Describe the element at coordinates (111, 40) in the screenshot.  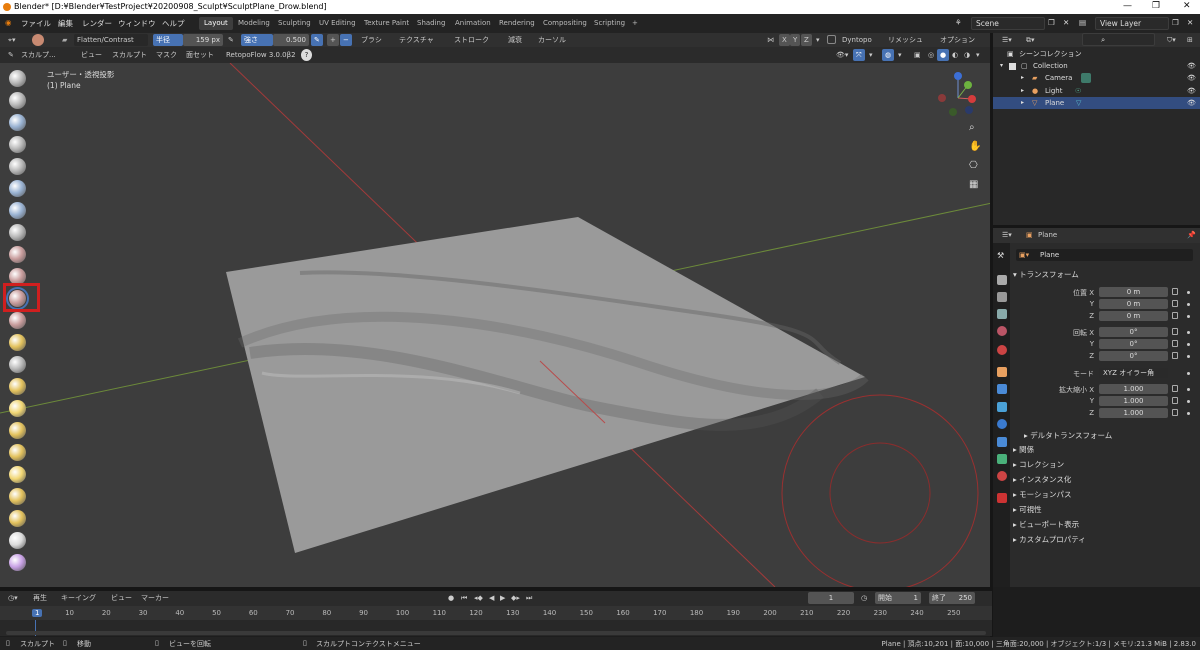
I see `brush-name-field: Flatten/Contrast` at that location.